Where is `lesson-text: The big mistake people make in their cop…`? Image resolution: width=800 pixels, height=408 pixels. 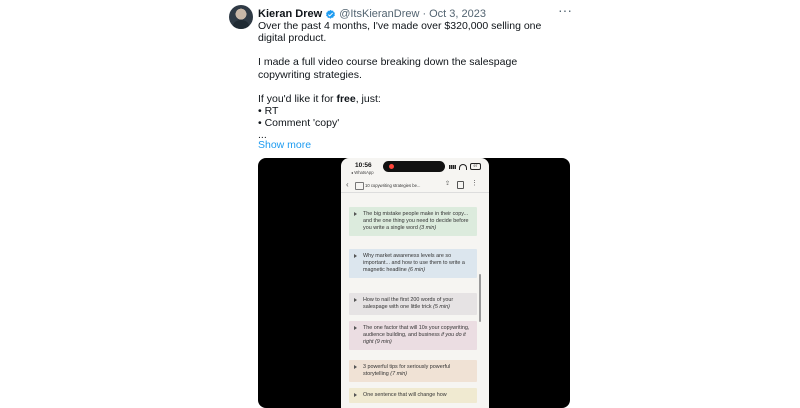
lesson-text: The big mistake people make in their cop… is located at coordinates (416, 221).